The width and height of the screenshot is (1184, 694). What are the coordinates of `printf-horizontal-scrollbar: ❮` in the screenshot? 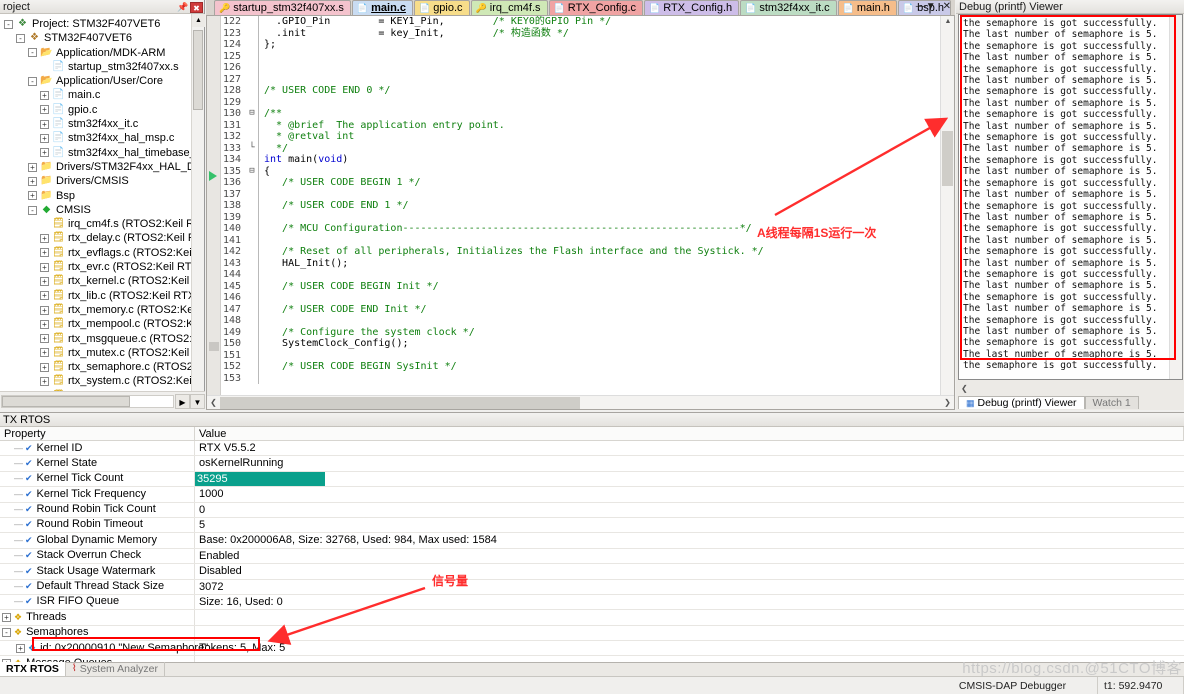 It's located at (1070, 388).